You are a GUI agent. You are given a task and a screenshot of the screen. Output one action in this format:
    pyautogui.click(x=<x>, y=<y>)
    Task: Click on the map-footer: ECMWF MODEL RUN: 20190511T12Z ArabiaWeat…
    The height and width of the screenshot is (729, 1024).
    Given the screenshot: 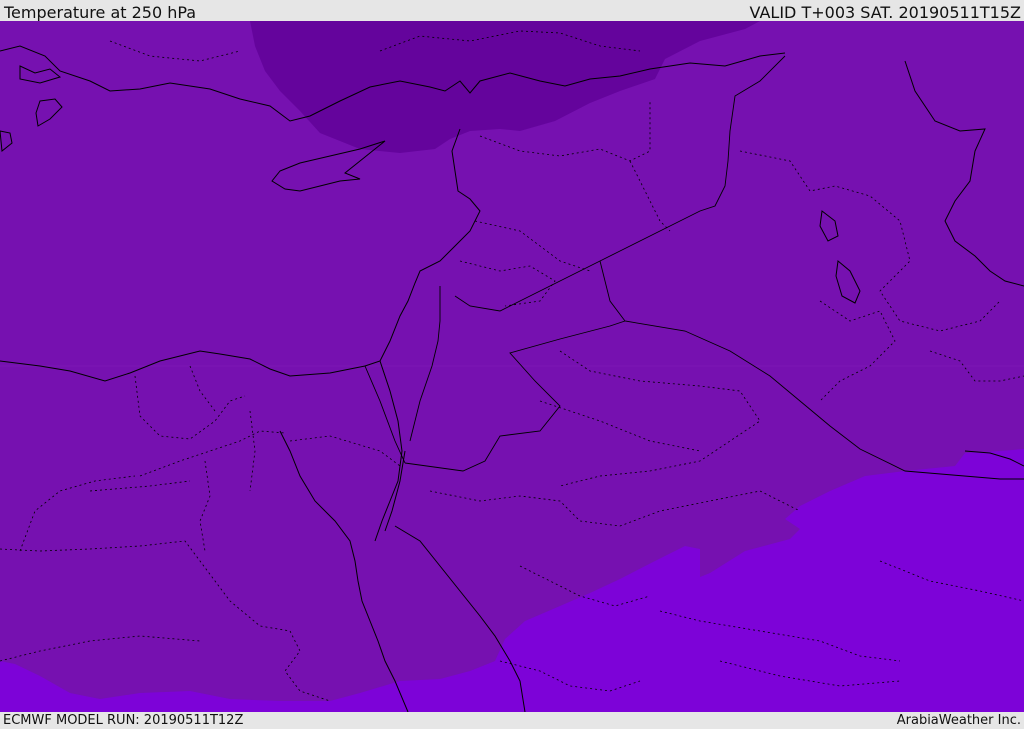 What is the action you would take?
    pyautogui.click(x=512, y=720)
    